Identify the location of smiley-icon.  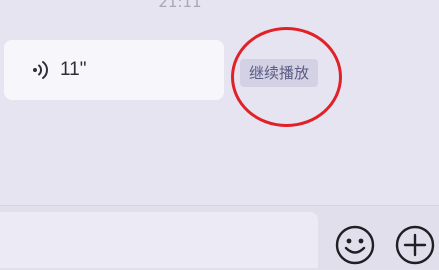
(355, 245).